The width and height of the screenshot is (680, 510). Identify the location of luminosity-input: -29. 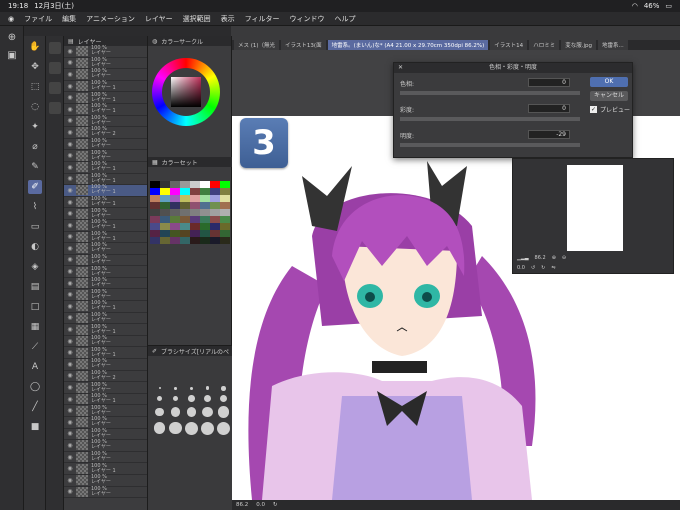
(549, 134).